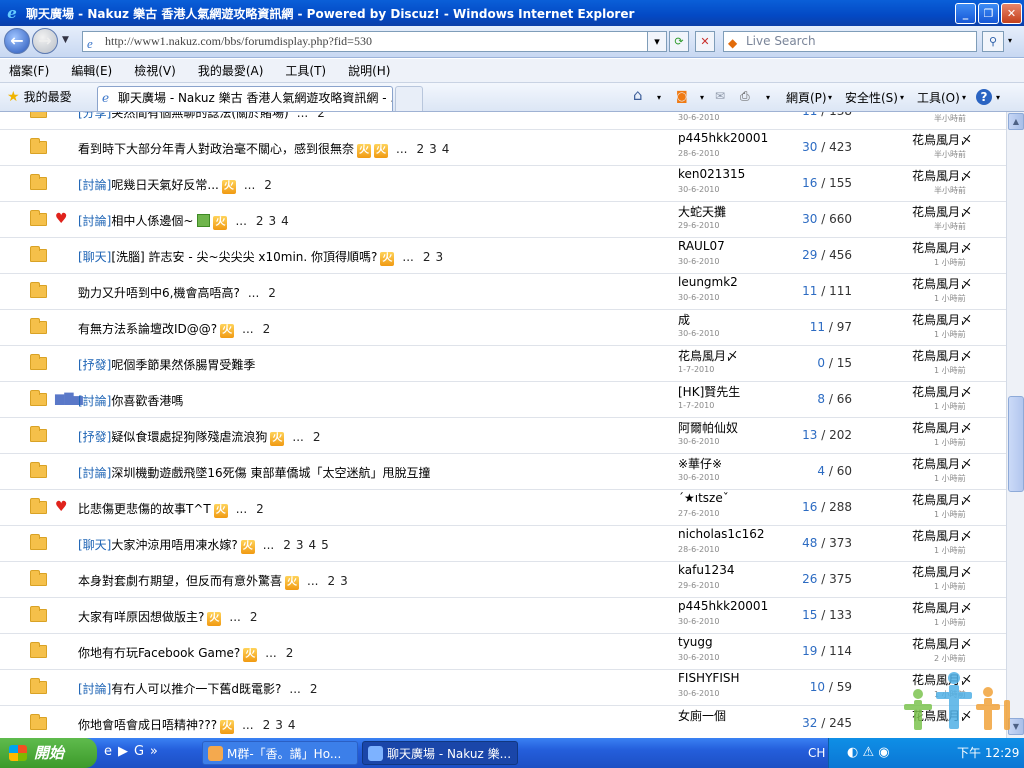 The image size is (1024, 768). What do you see at coordinates (305, 70) in the screenshot?
I see `menu-tools: 工具(T)` at bounding box center [305, 70].